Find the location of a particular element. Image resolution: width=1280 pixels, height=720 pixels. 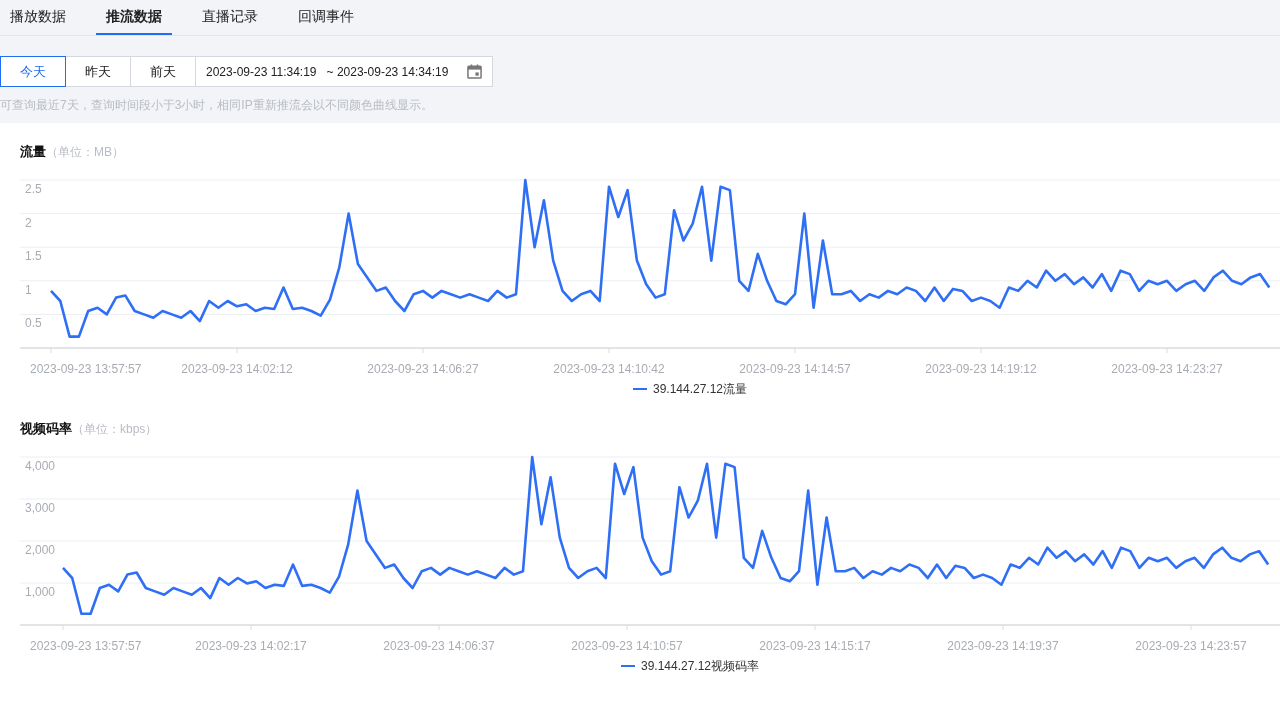

y-tick-label: 0.5 is located at coordinates (33, 323).